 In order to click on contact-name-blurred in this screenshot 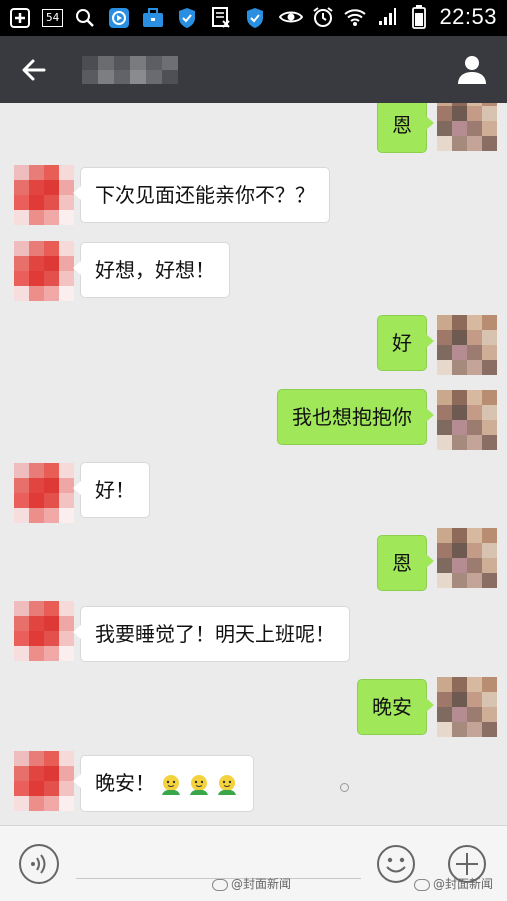, I will do `click(130, 70)`.